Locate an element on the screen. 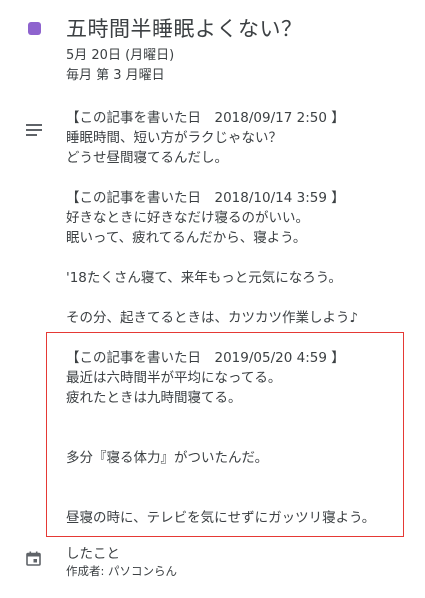 Image resolution: width=425 pixels, height=598 pixels. creator-name: パソコンらん is located at coordinates (143, 571).